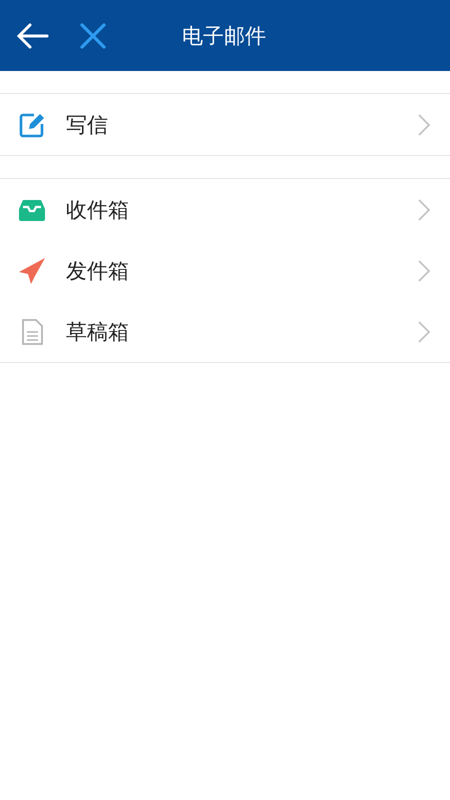 The image size is (450, 800). What do you see at coordinates (98, 271) in the screenshot?
I see `menu-item-label: 发件箱` at bounding box center [98, 271].